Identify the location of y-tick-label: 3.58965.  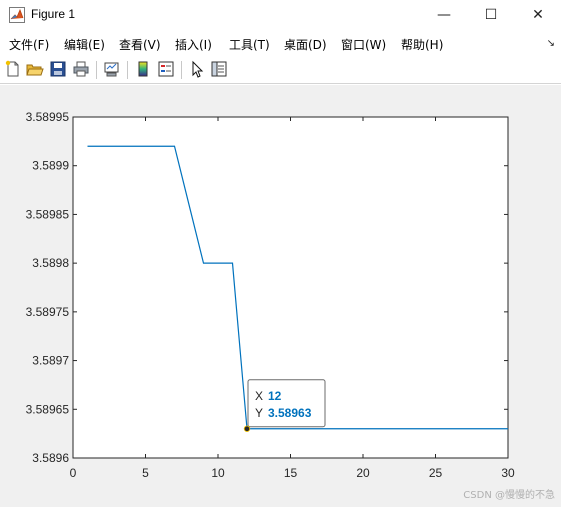
(48, 409).